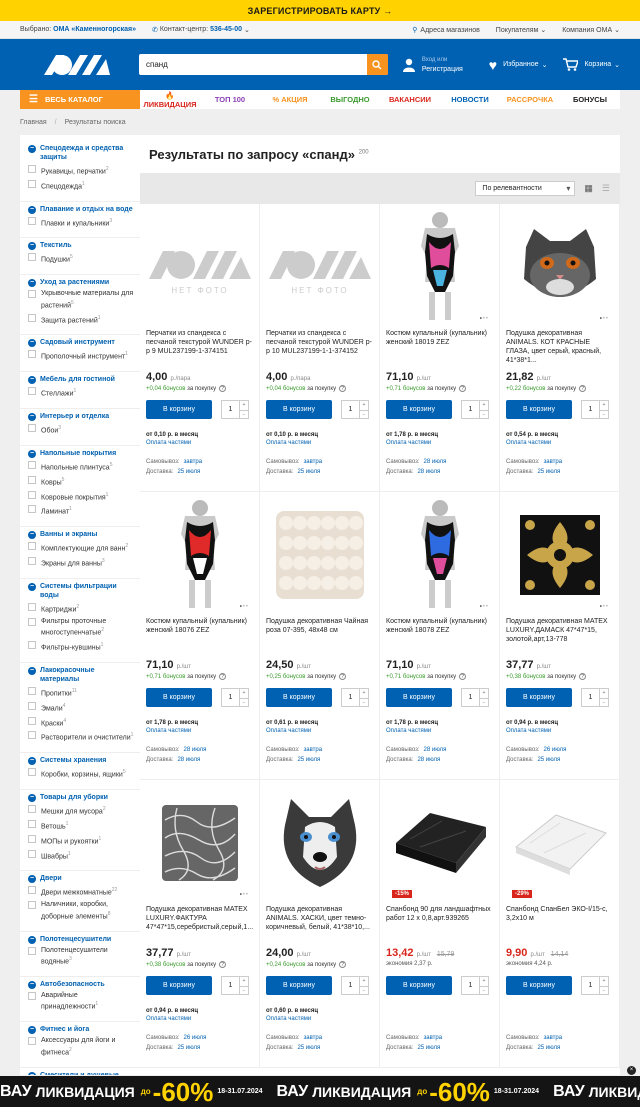 The height and width of the screenshot is (1107, 640). I want to click on store-addresses-link: Адреса магазинов, so click(449, 30).